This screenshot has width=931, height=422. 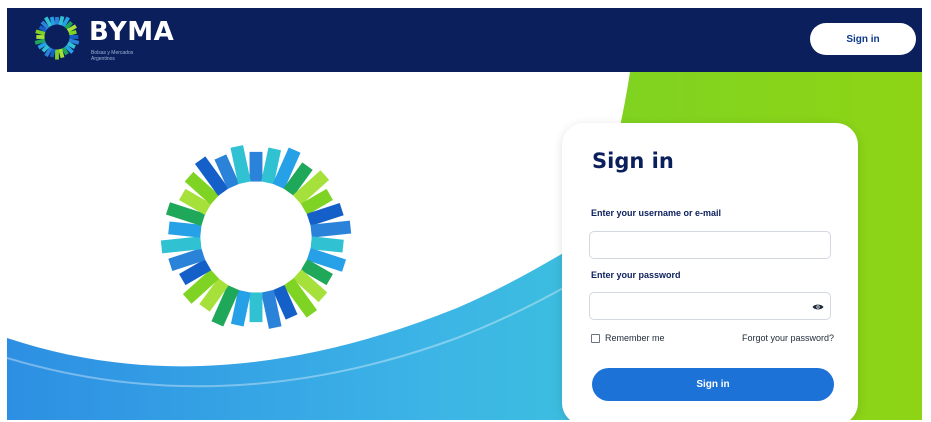 I want to click on brand-name: BYMA, so click(x=132, y=32).